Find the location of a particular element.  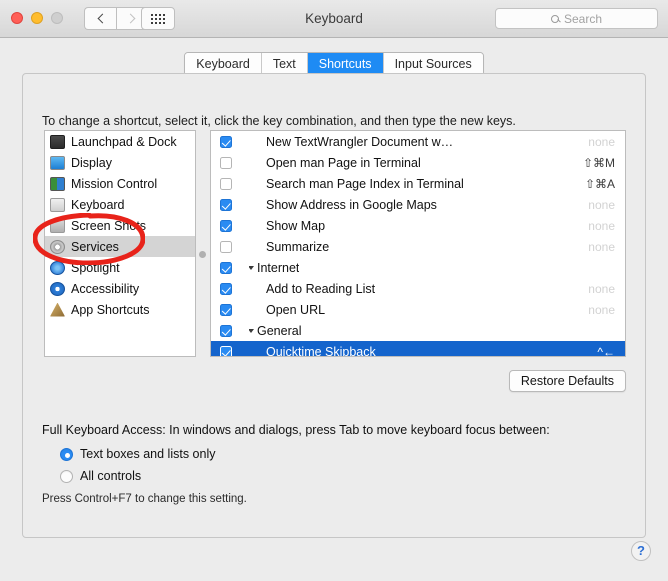

shortcut-key: ⇧⌘M is located at coordinates (599, 163).